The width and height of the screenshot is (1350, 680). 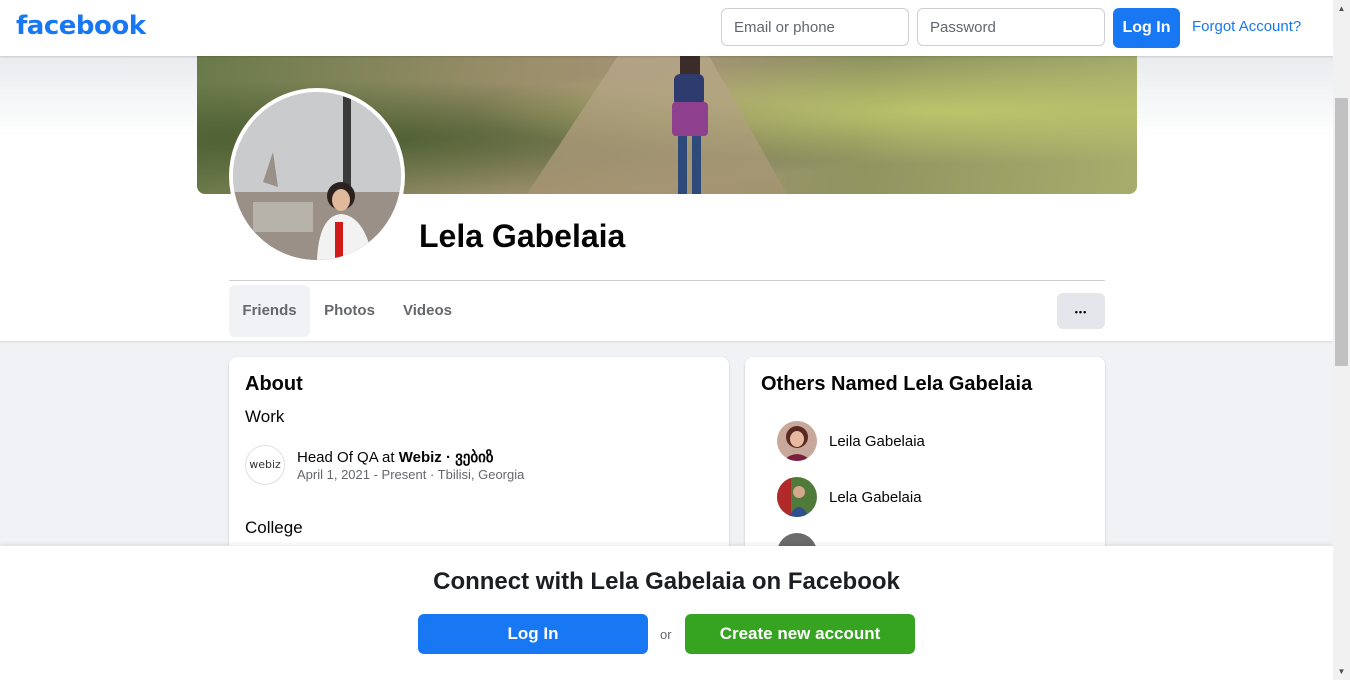 I want to click on banner-login-button: Log In, so click(x=533, y=634).